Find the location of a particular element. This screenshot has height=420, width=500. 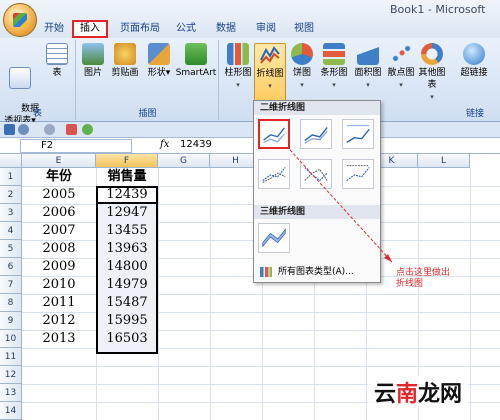

year-cell: 2011 is located at coordinates (59, 303).